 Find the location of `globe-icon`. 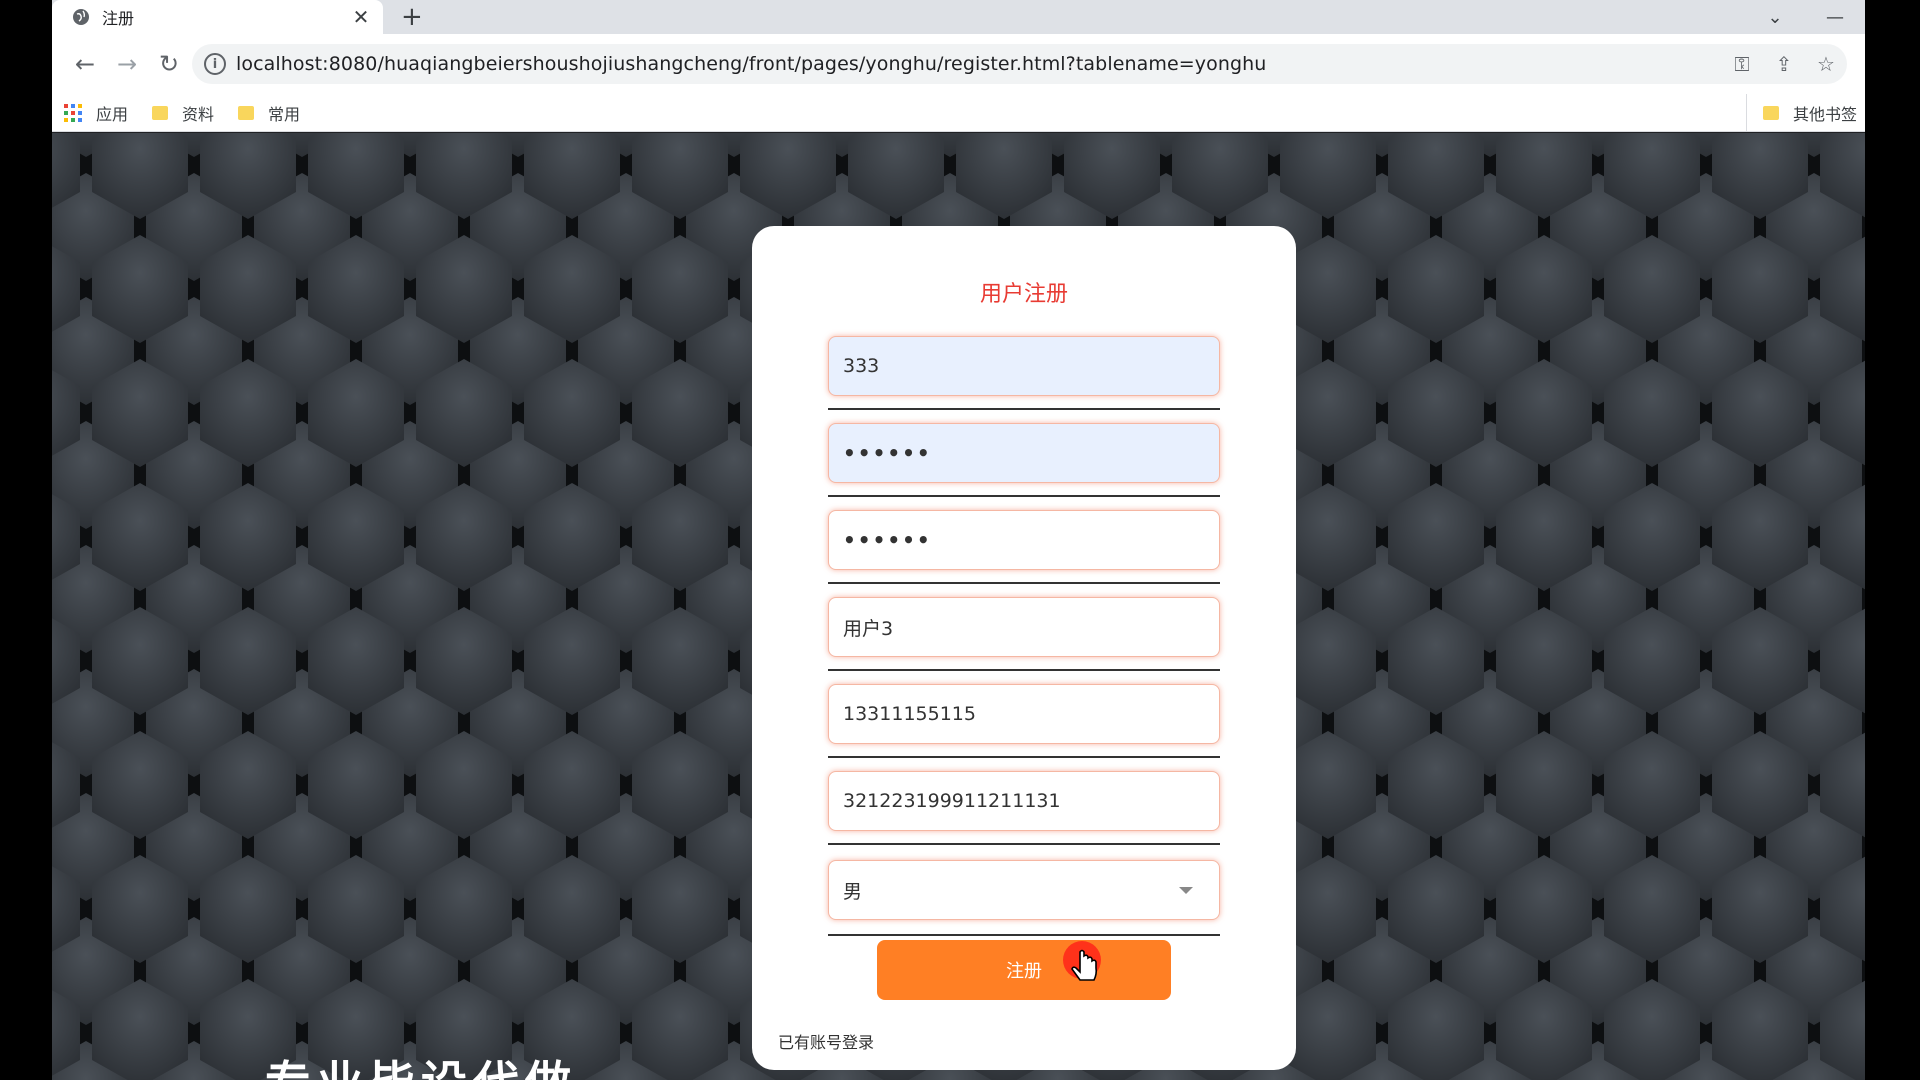

globe-icon is located at coordinates (81, 17).